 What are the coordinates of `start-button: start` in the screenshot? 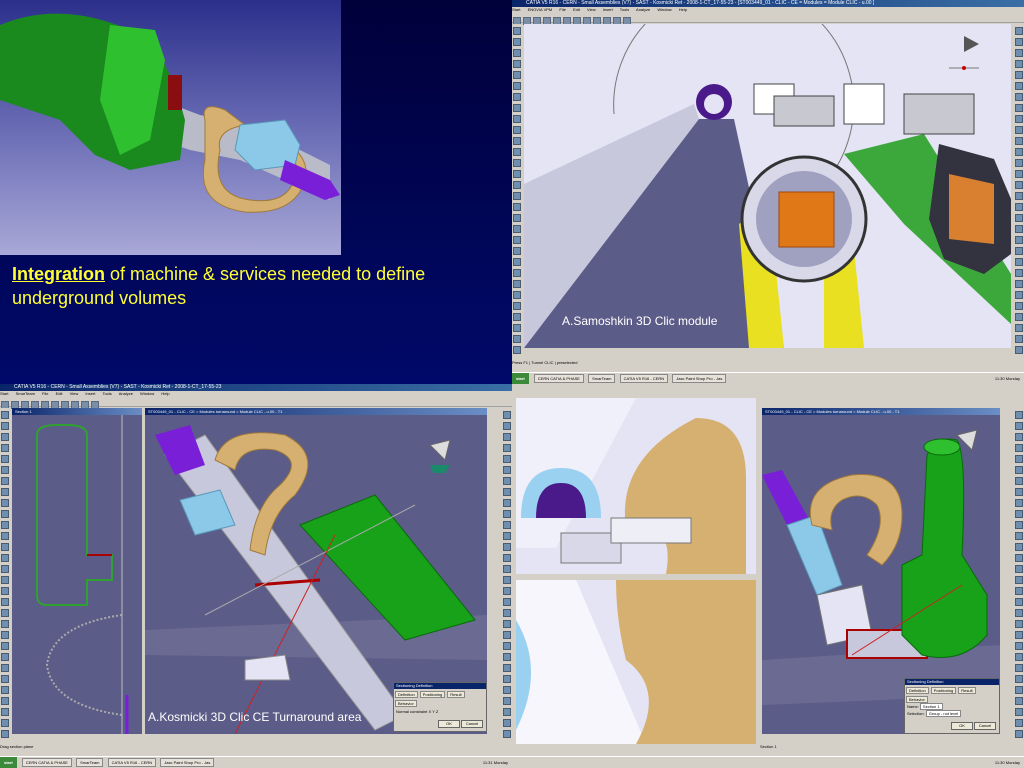 It's located at (8, 762).